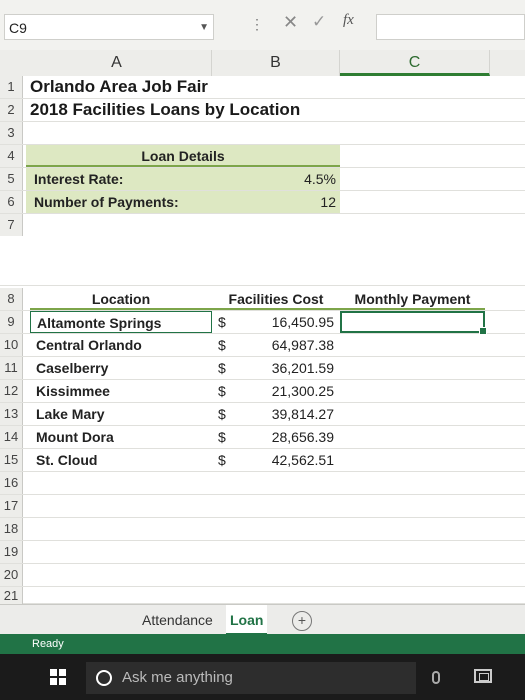 The width and height of the screenshot is (525, 700). I want to click on tab-attendance: Attendance, so click(177, 620).